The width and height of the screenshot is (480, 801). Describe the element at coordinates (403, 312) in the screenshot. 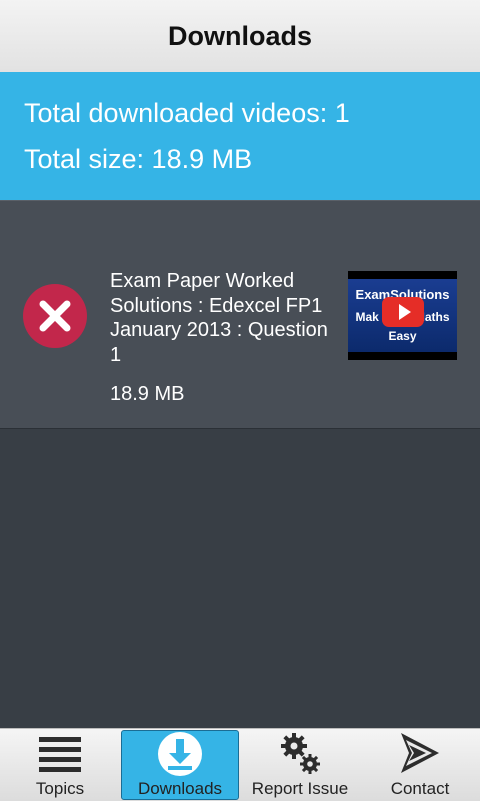

I see `play-icon` at that location.